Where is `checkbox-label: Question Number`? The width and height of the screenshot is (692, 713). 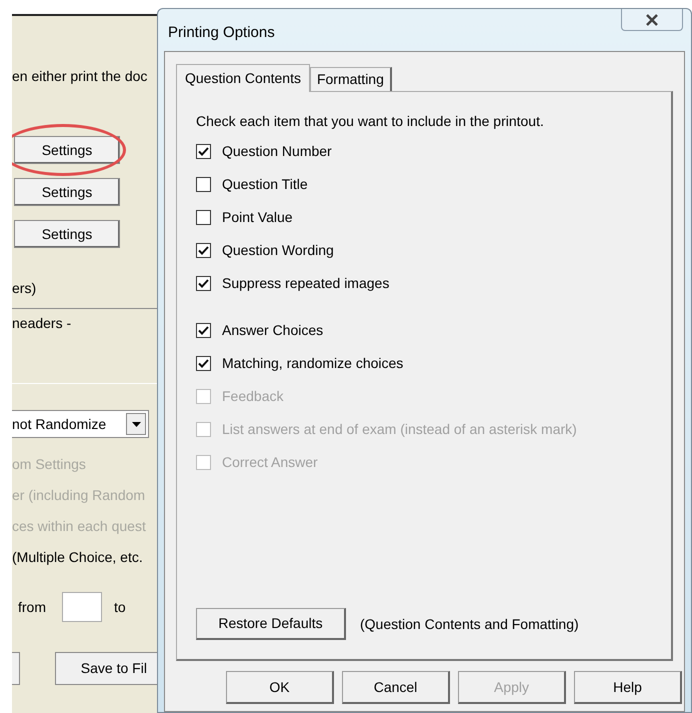
checkbox-label: Question Number is located at coordinates (277, 151).